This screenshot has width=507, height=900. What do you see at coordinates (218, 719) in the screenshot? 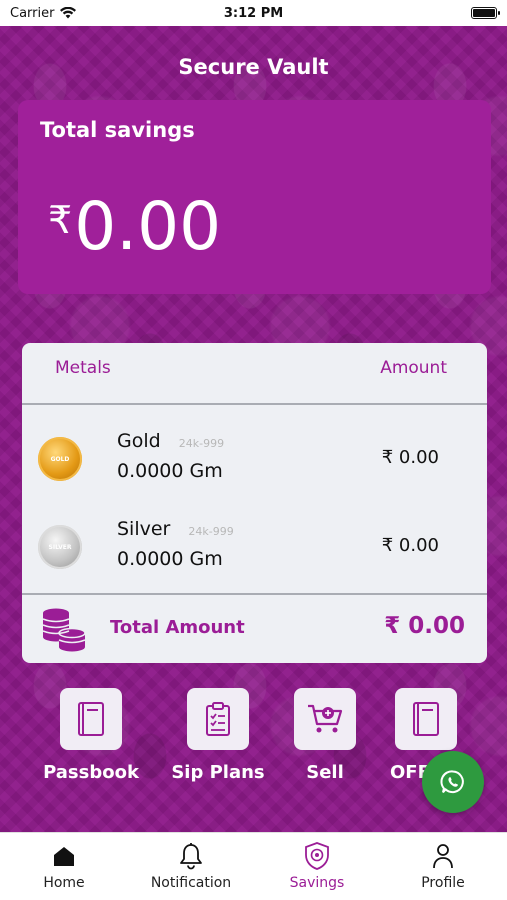
I see `clipboard-icon` at bounding box center [218, 719].